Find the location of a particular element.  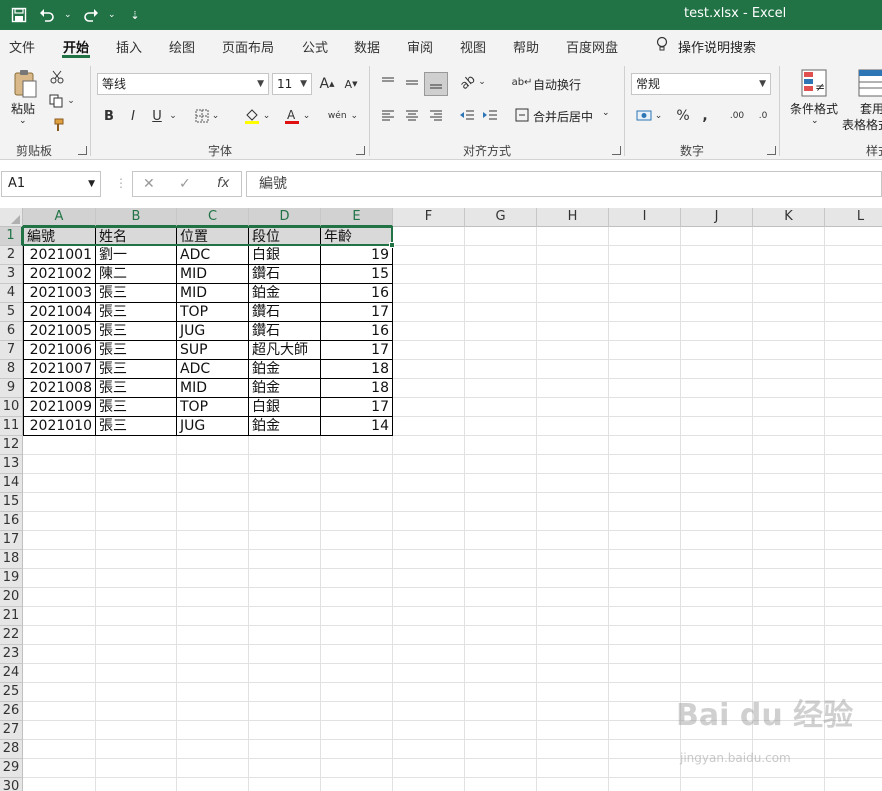

row-header-14: 14 is located at coordinates (11, 483).